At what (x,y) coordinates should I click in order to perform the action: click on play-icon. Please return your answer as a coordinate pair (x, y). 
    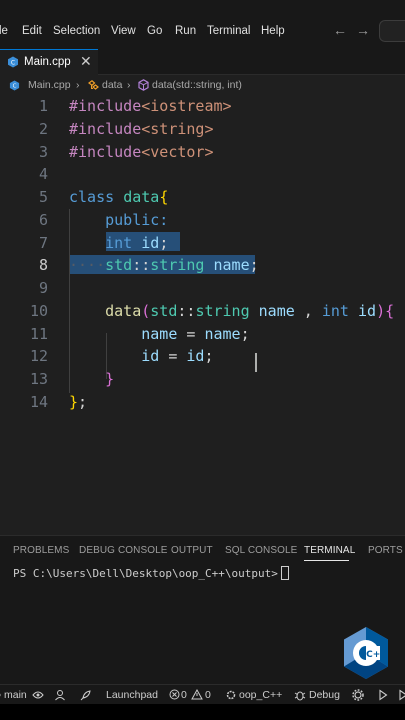
    Looking at the image, I should click on (383, 695).